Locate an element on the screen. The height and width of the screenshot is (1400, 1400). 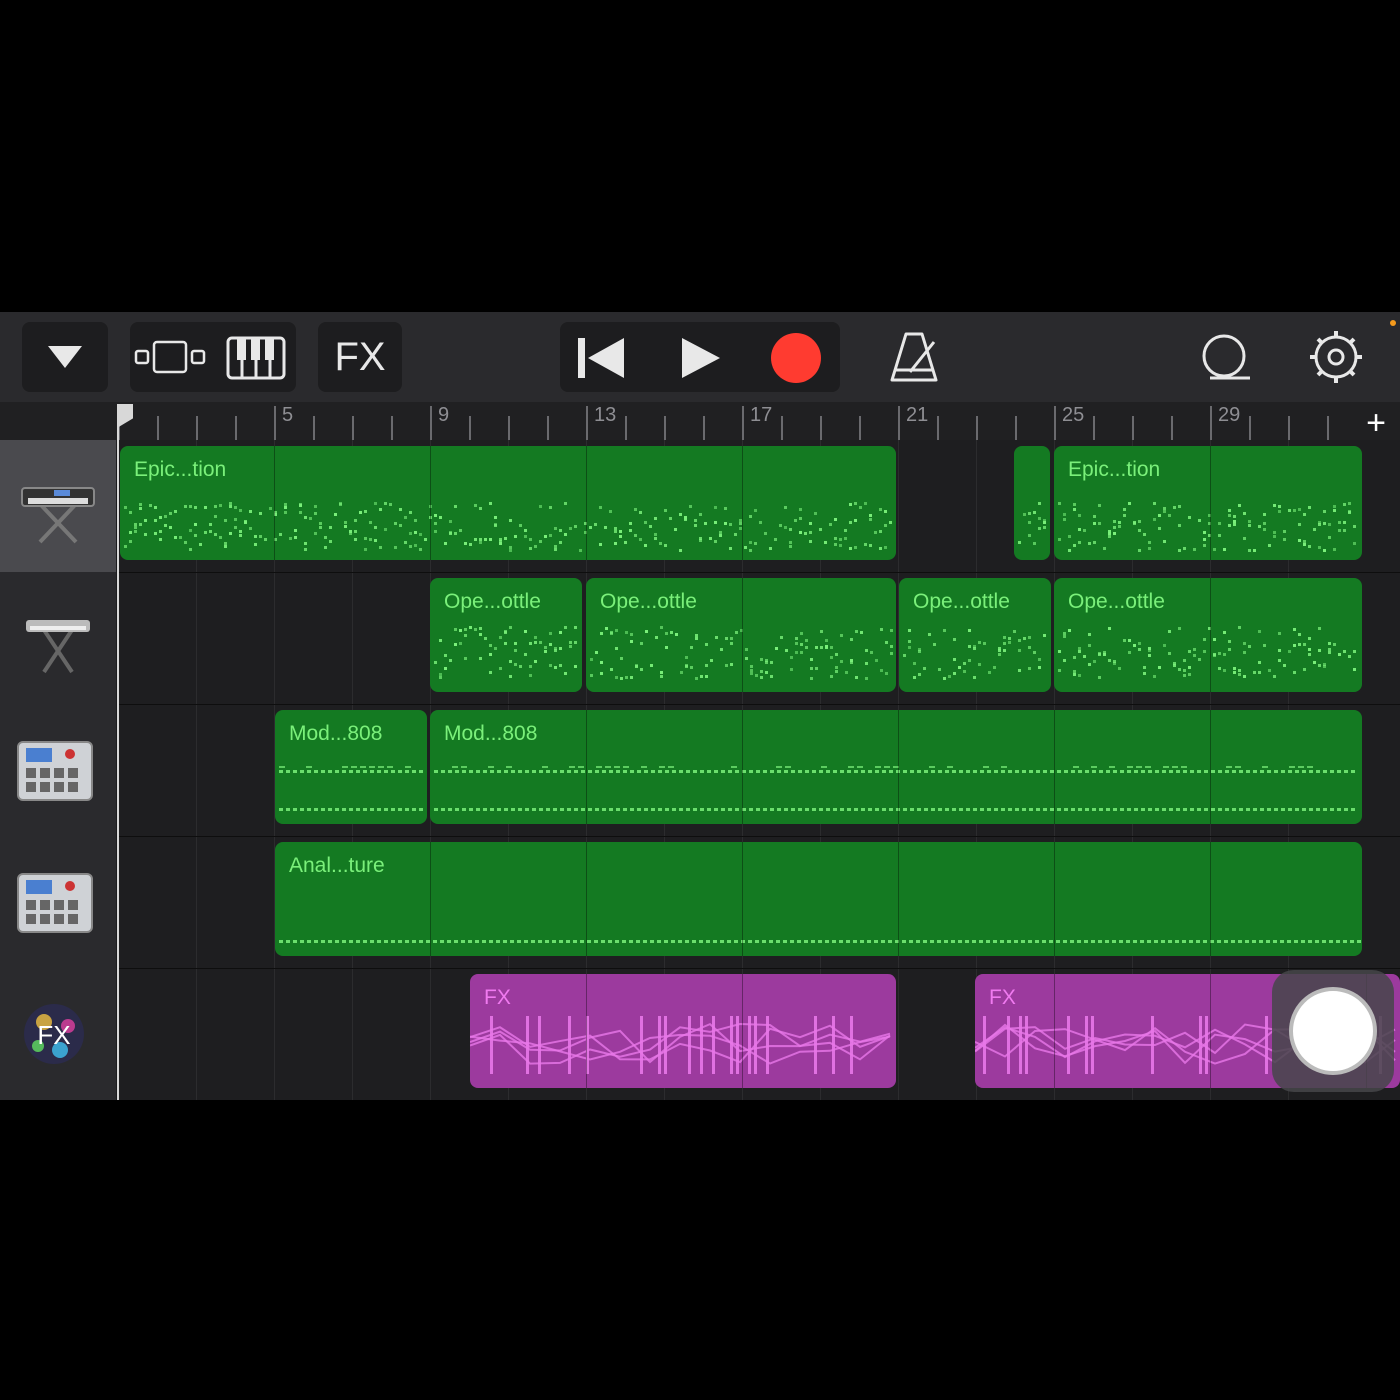
chevron-down-icon is located at coordinates (65, 357).